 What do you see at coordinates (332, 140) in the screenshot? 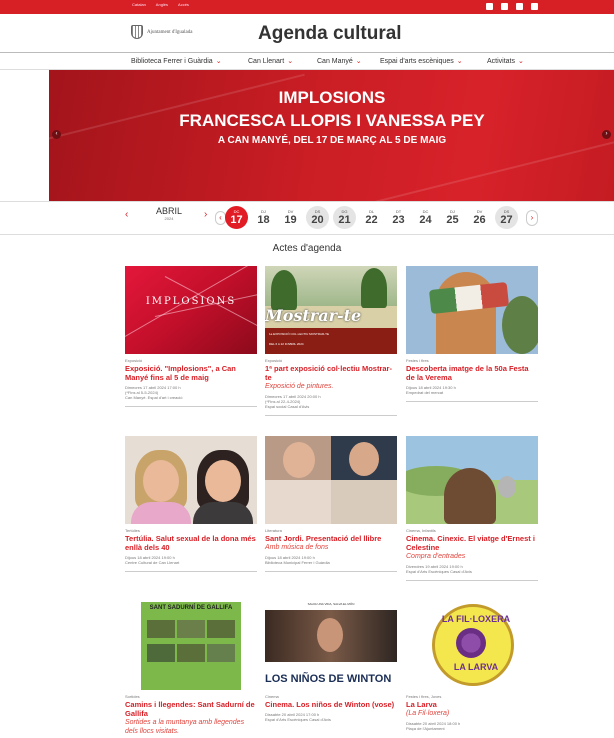
I see `hero-dates: A CAN MANYÉ, DEL 17 DE MARÇ AL 5 DE MAIG` at bounding box center [332, 140].